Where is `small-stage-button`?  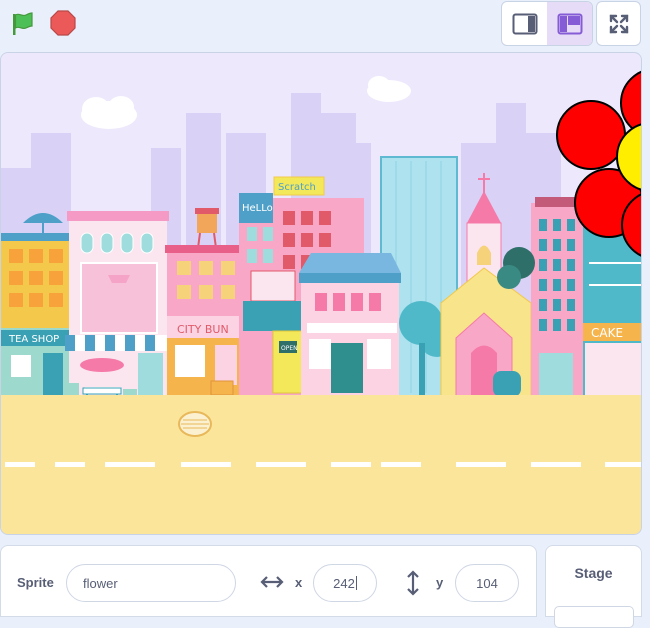 small-stage-button is located at coordinates (524, 23).